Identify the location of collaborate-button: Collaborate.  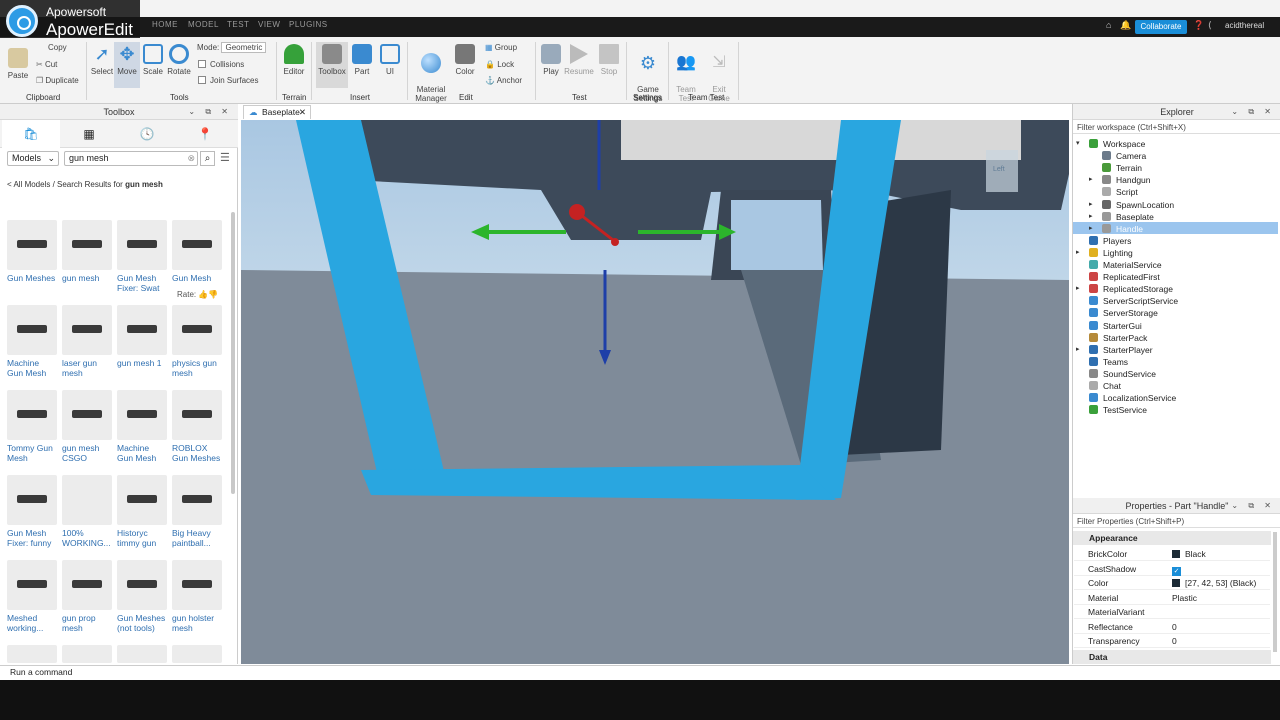
(1161, 27).